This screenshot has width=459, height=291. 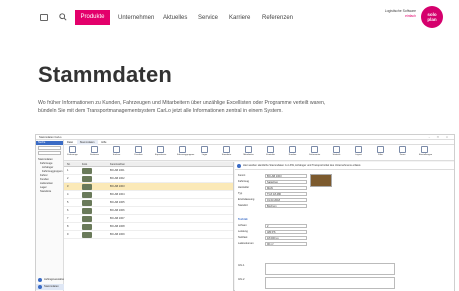 I want to click on field-input: MAN, so click(x=286, y=188).